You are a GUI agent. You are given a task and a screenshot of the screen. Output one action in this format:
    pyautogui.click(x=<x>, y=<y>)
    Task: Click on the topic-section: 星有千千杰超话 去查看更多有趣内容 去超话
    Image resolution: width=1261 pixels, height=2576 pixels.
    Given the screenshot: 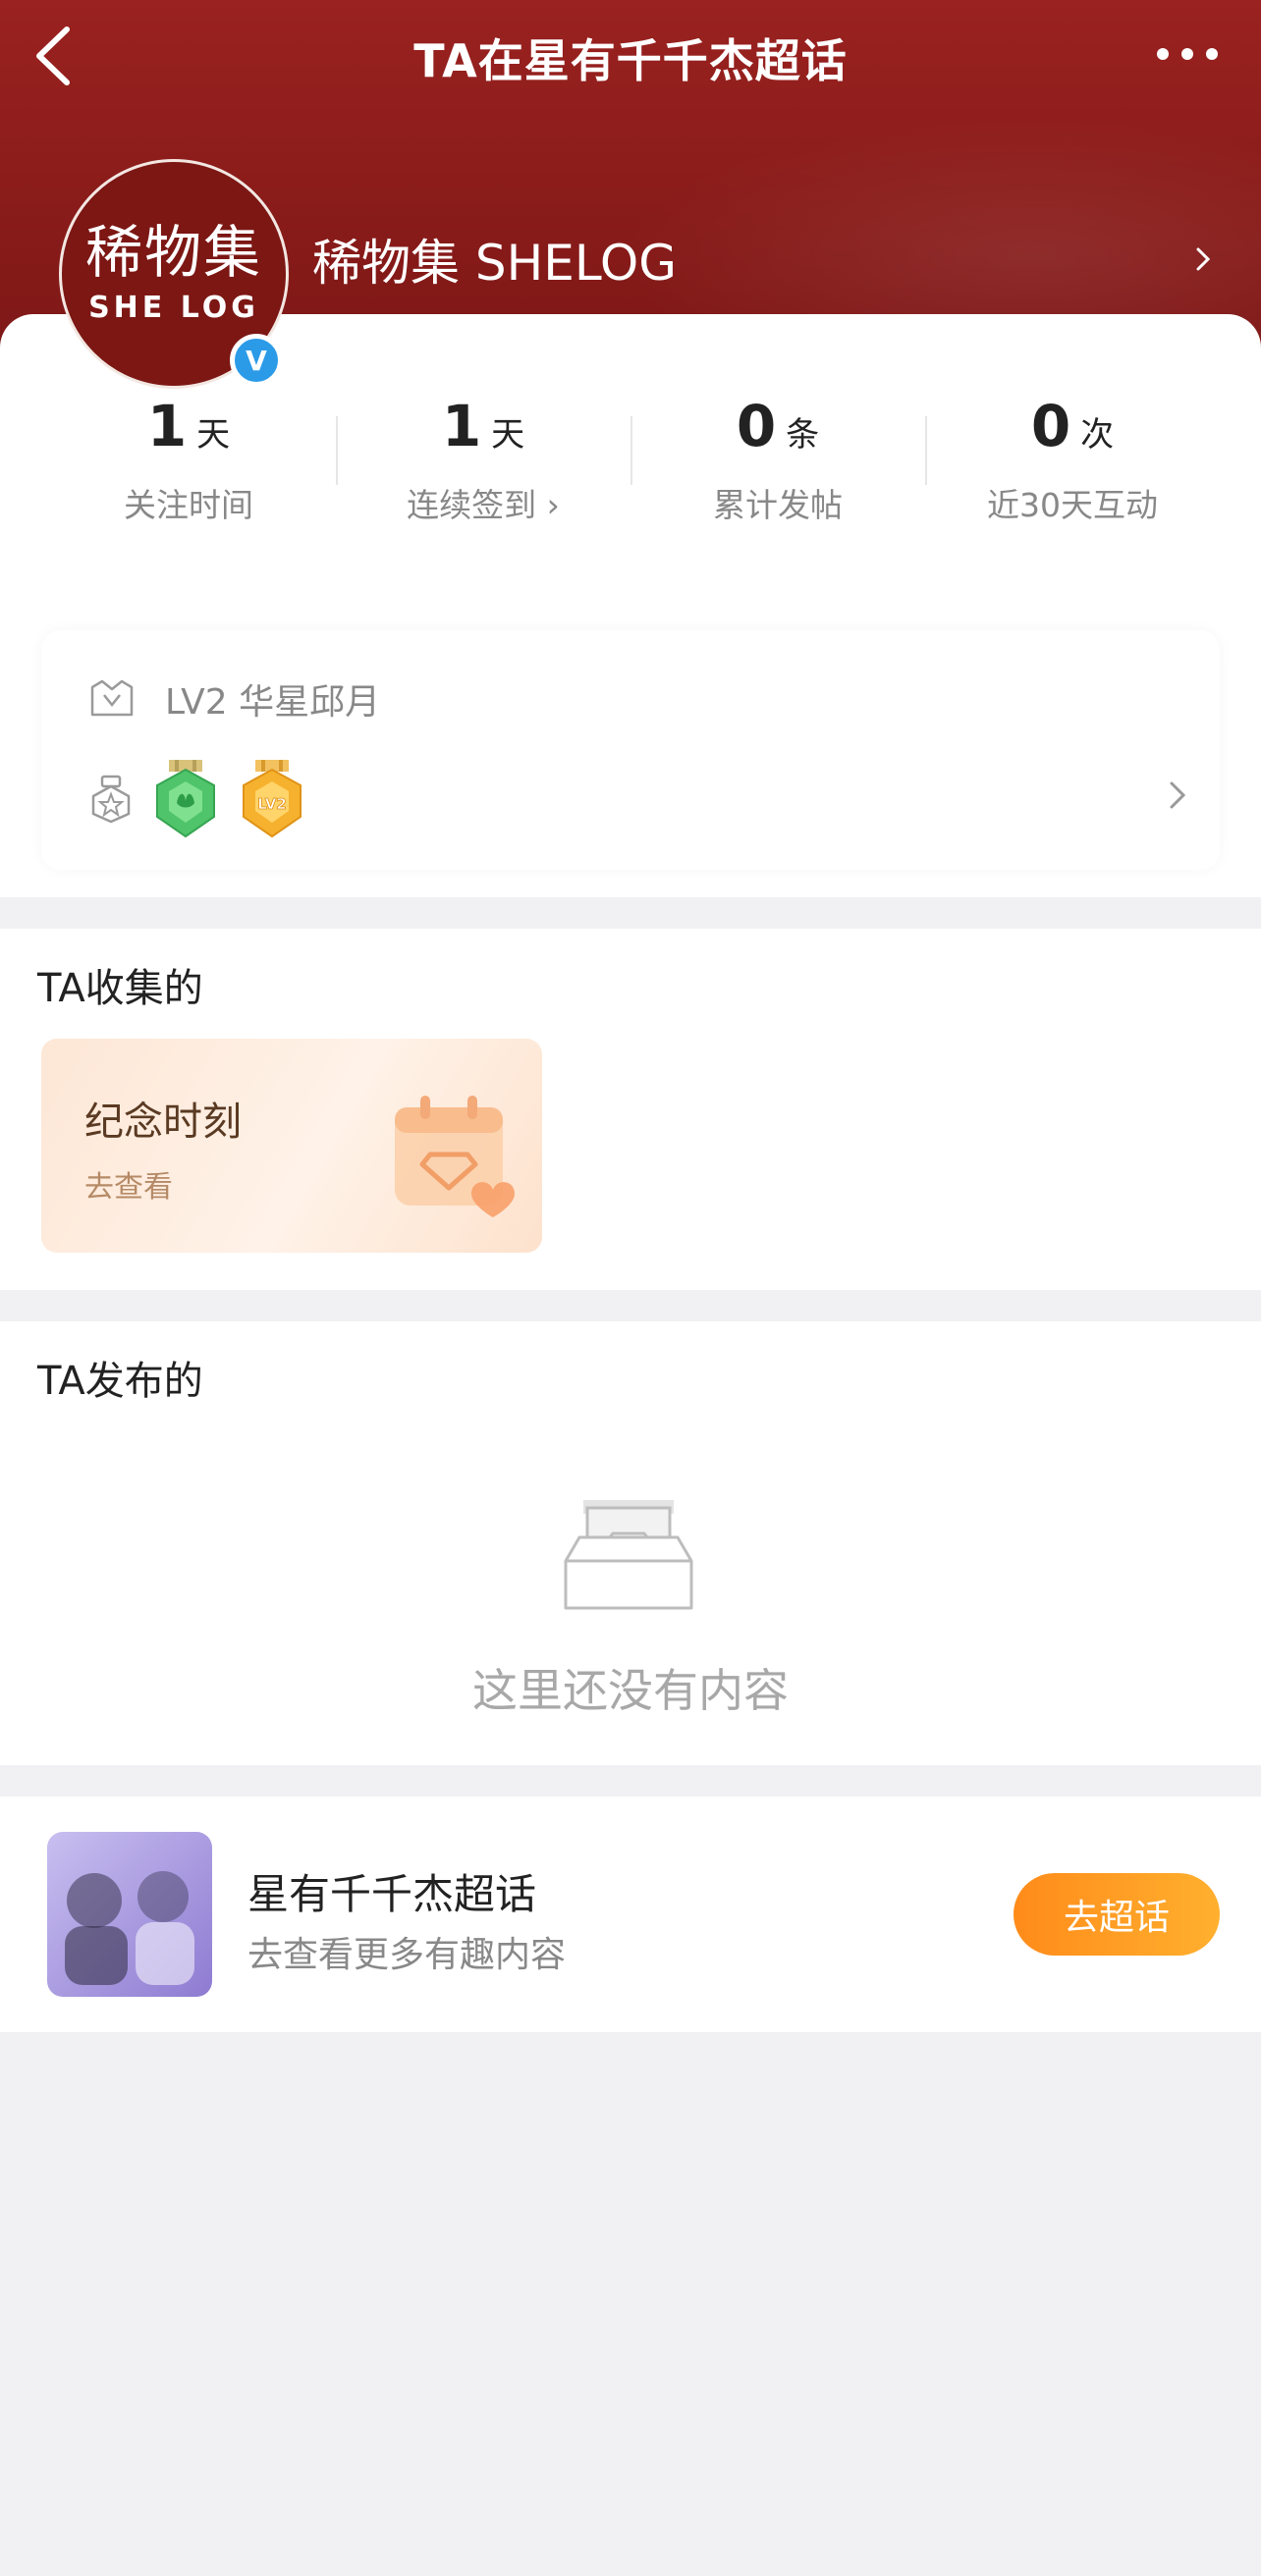 What is the action you would take?
    pyautogui.click(x=630, y=1914)
    